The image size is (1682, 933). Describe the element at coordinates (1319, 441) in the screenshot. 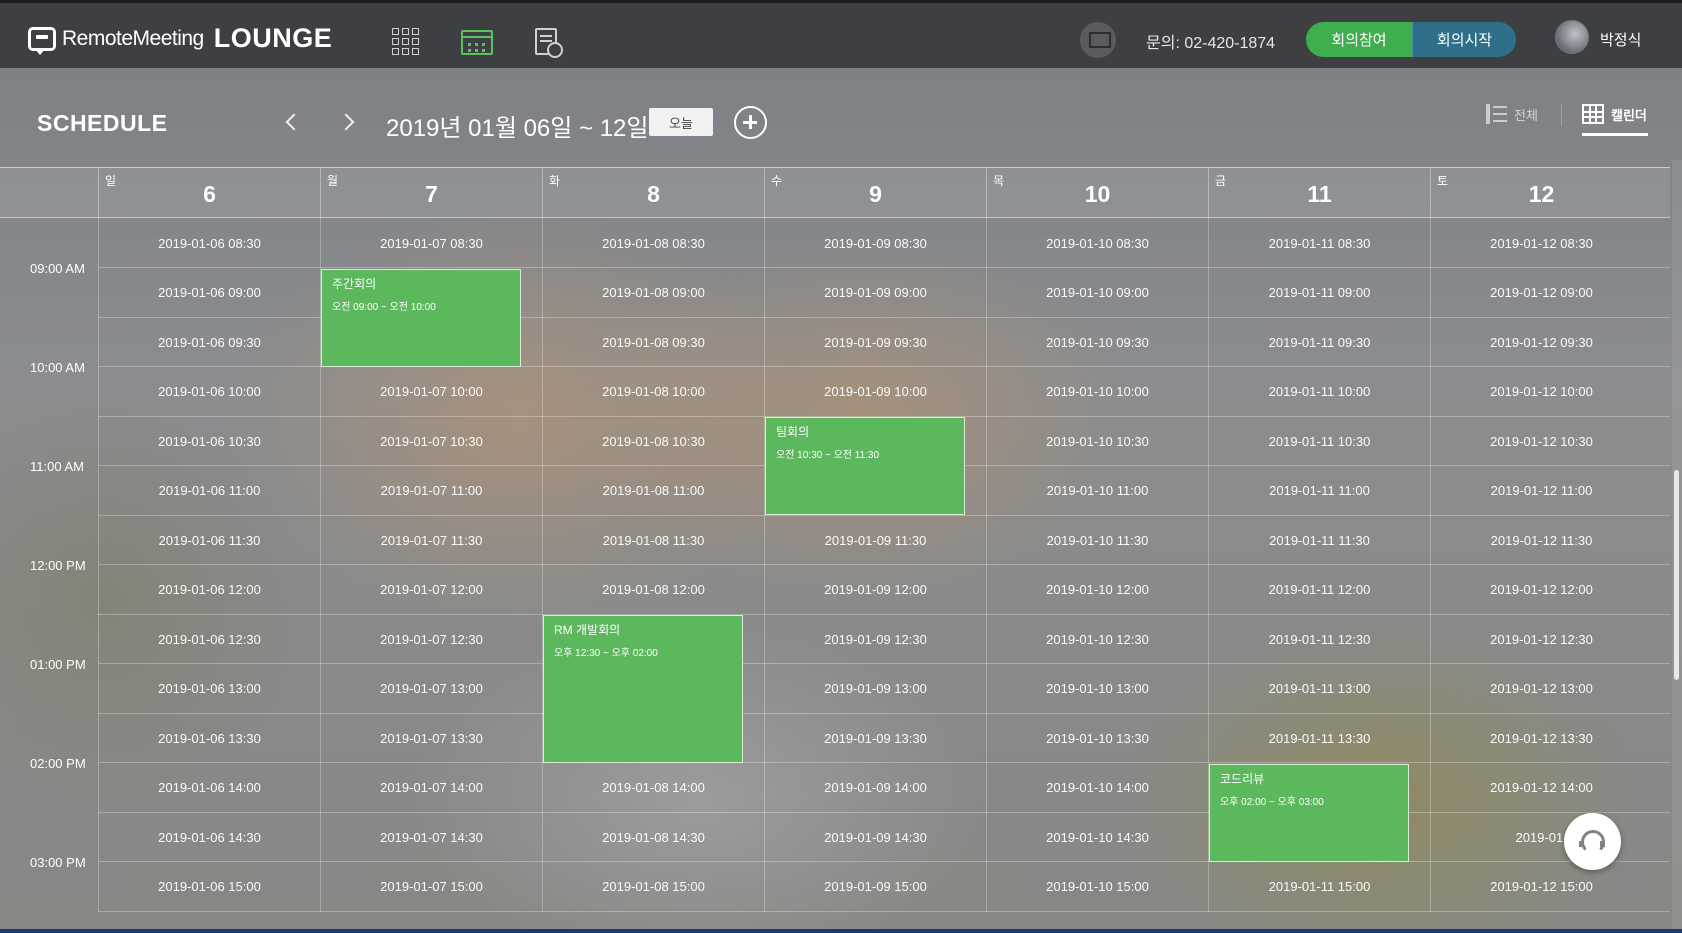

I see `time-slot-cell: 2019-01-11 10:30` at that location.